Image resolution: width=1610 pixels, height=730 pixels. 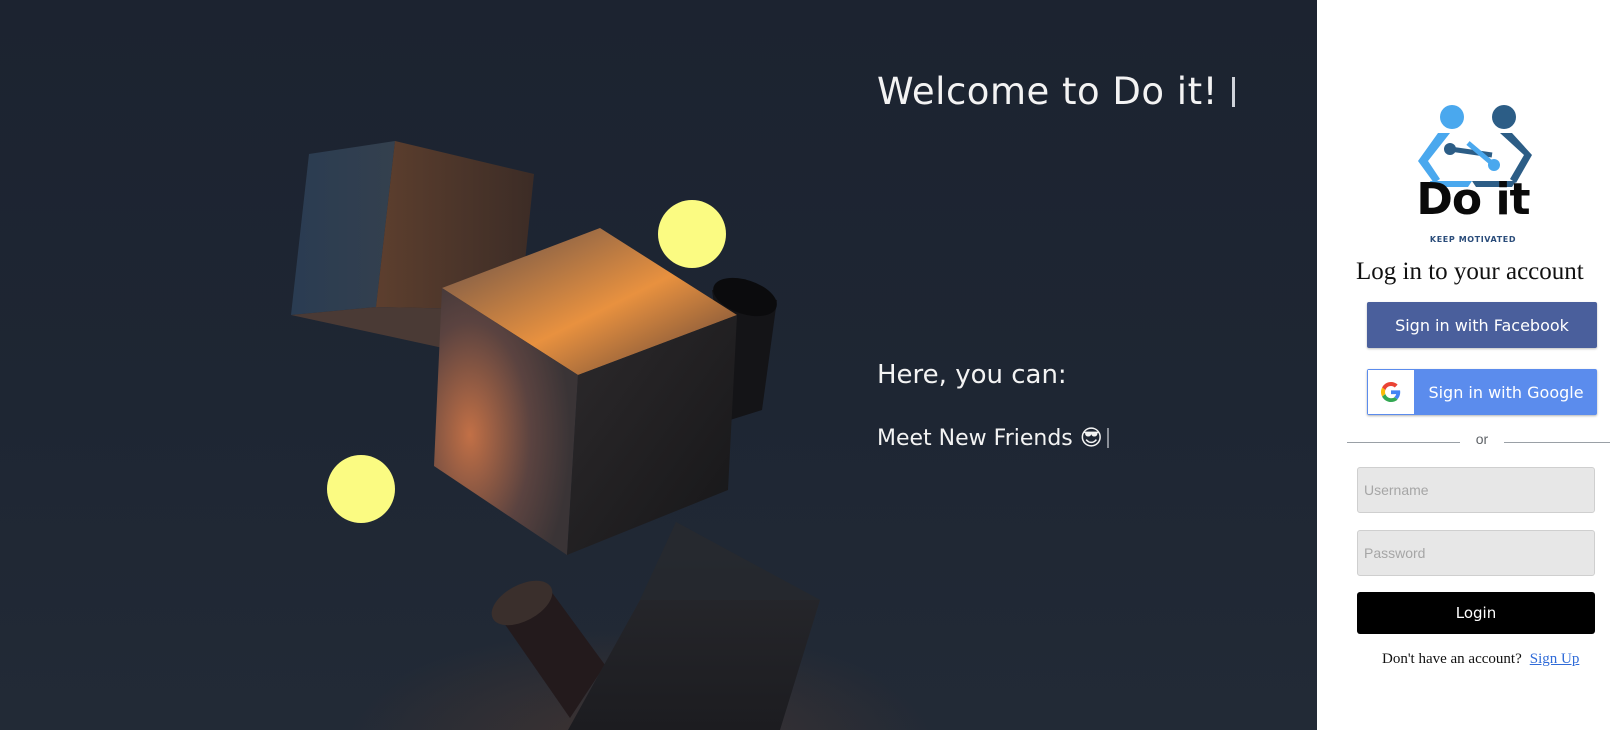 I want to click on google-signin-button: Sign in with Google, so click(x=1482, y=392).